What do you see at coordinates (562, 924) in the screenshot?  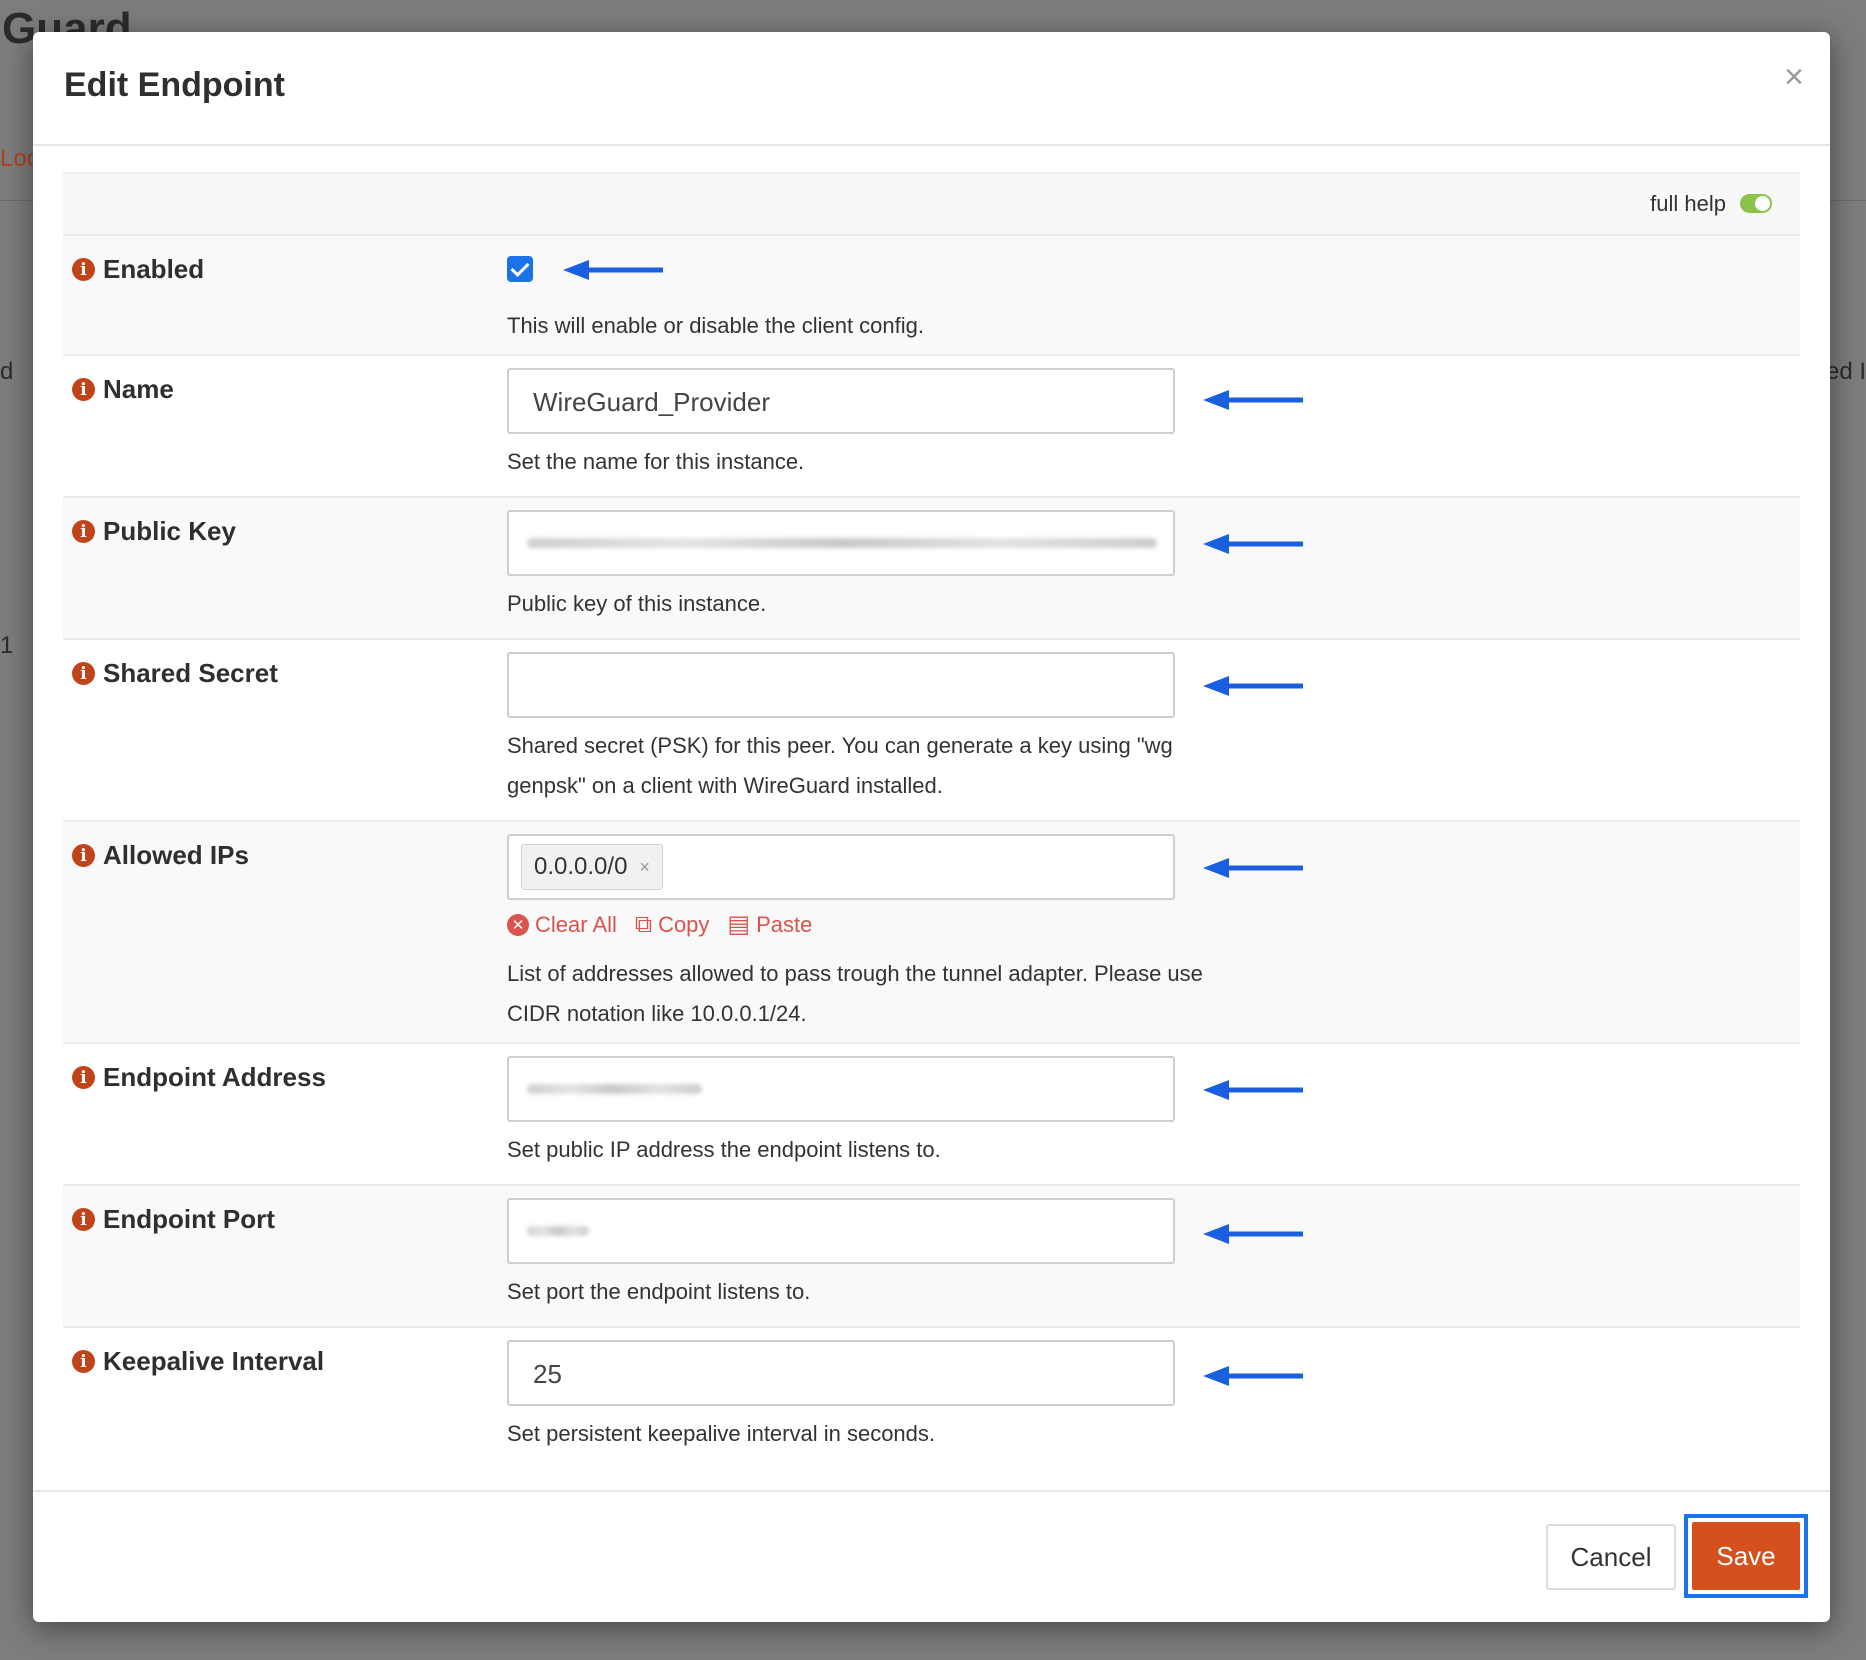 I see `clear-all-button: ✕ Clear All` at bounding box center [562, 924].